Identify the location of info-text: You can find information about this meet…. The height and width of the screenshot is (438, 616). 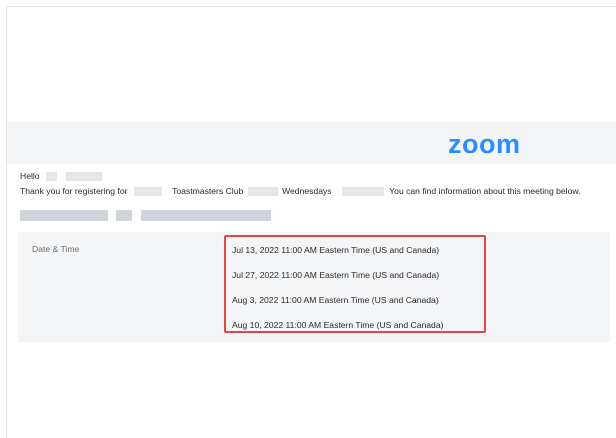
(485, 191).